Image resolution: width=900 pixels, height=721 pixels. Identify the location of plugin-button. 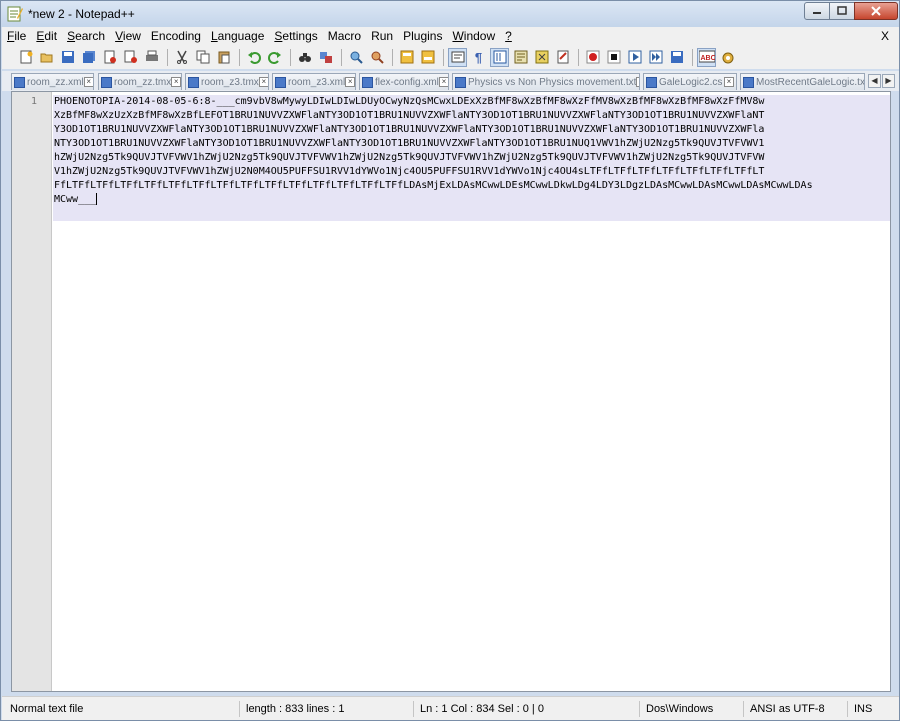
(727, 57).